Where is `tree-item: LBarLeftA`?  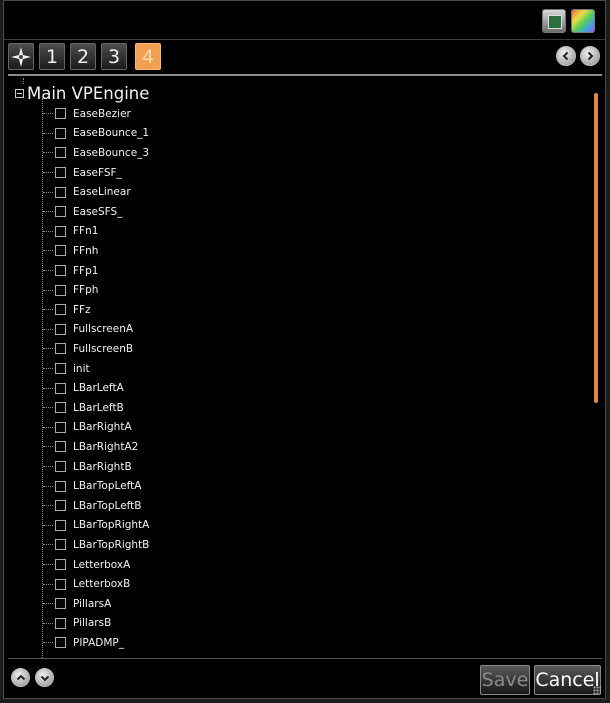 tree-item: LBarLeftA is located at coordinates (83, 388).